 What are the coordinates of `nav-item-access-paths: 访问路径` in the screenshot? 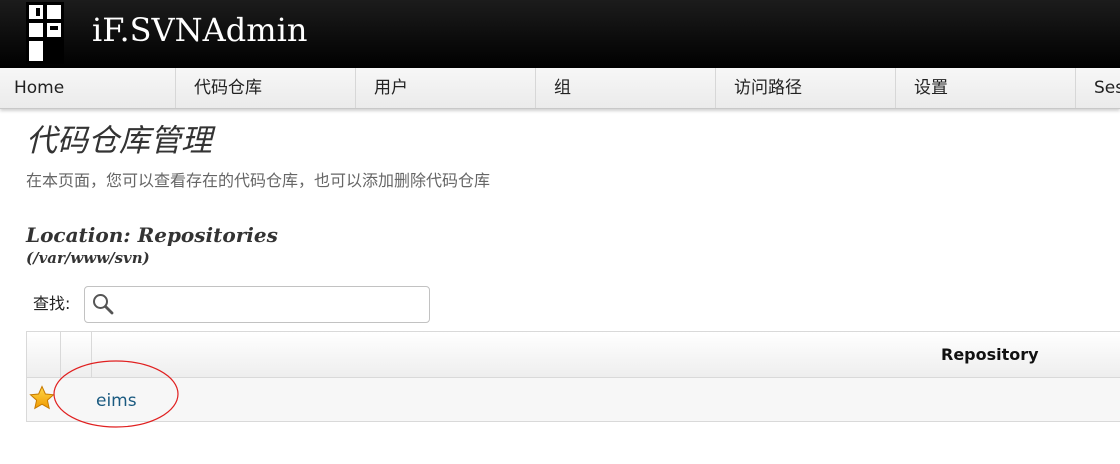 It's located at (806, 88).